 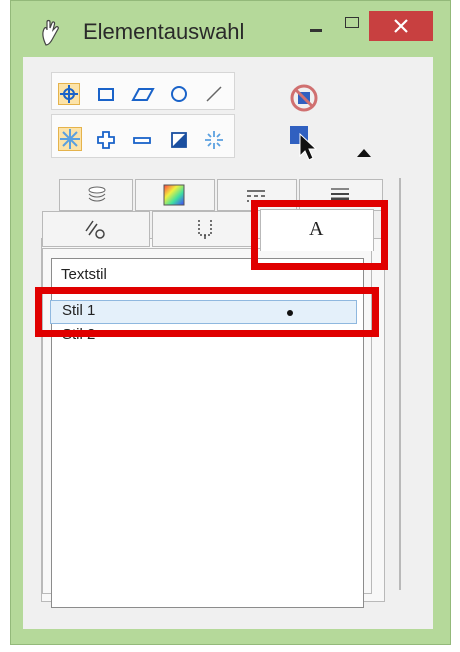 I want to click on tab-layers, so click(x=96, y=195).